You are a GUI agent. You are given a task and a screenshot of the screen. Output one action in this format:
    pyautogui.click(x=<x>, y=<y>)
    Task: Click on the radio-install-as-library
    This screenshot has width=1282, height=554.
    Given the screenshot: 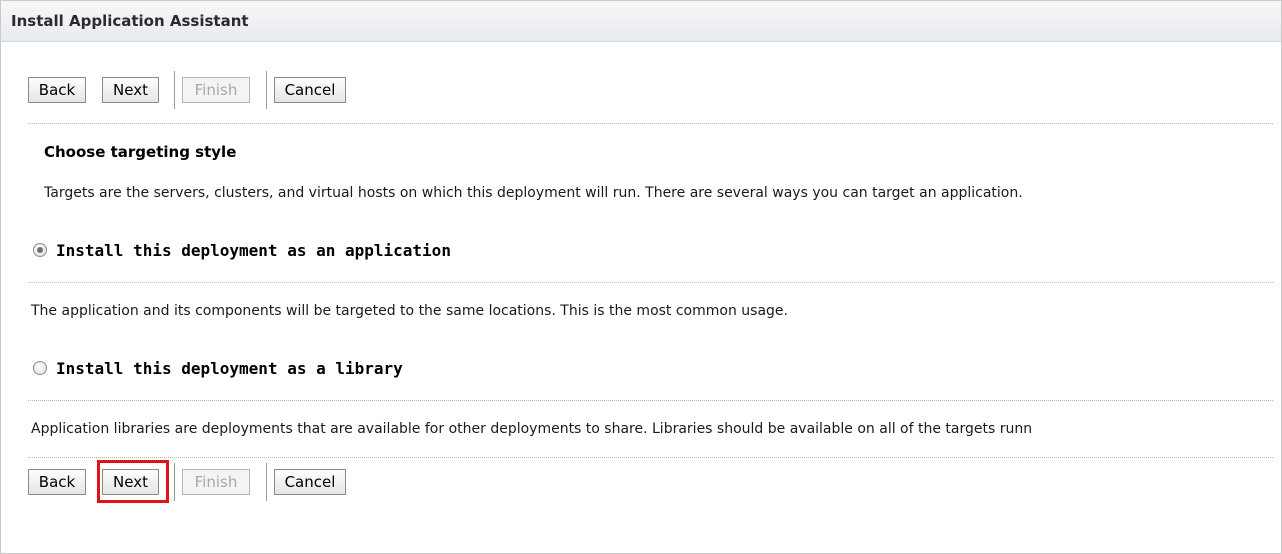 What is the action you would take?
    pyautogui.click(x=40, y=368)
    